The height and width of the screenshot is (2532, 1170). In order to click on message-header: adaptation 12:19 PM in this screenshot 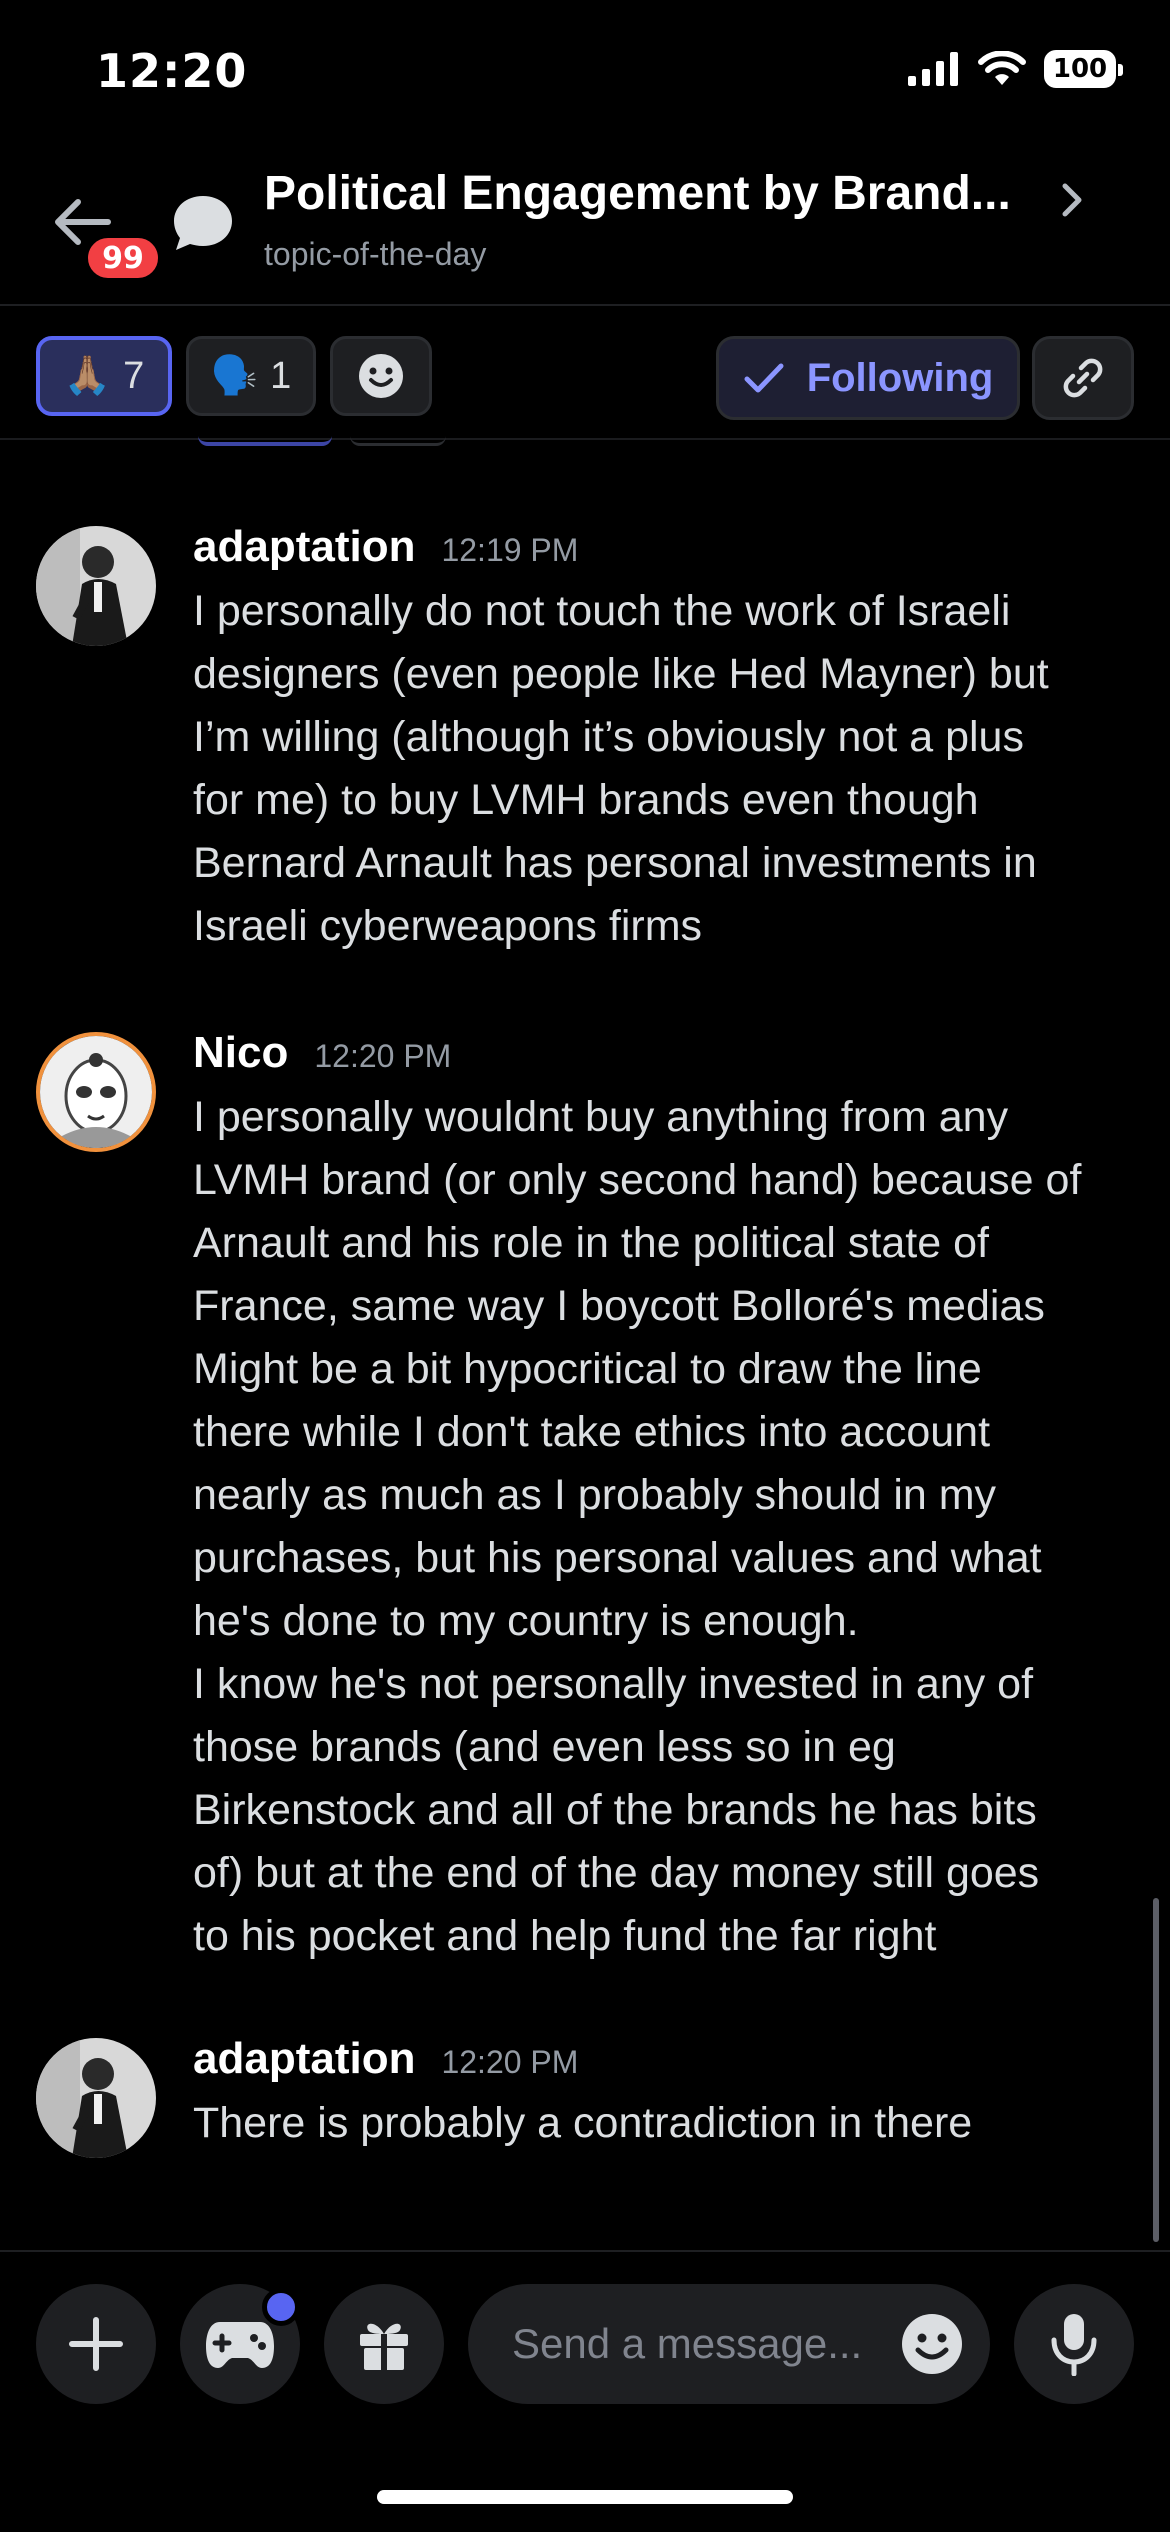, I will do `click(385, 547)`.